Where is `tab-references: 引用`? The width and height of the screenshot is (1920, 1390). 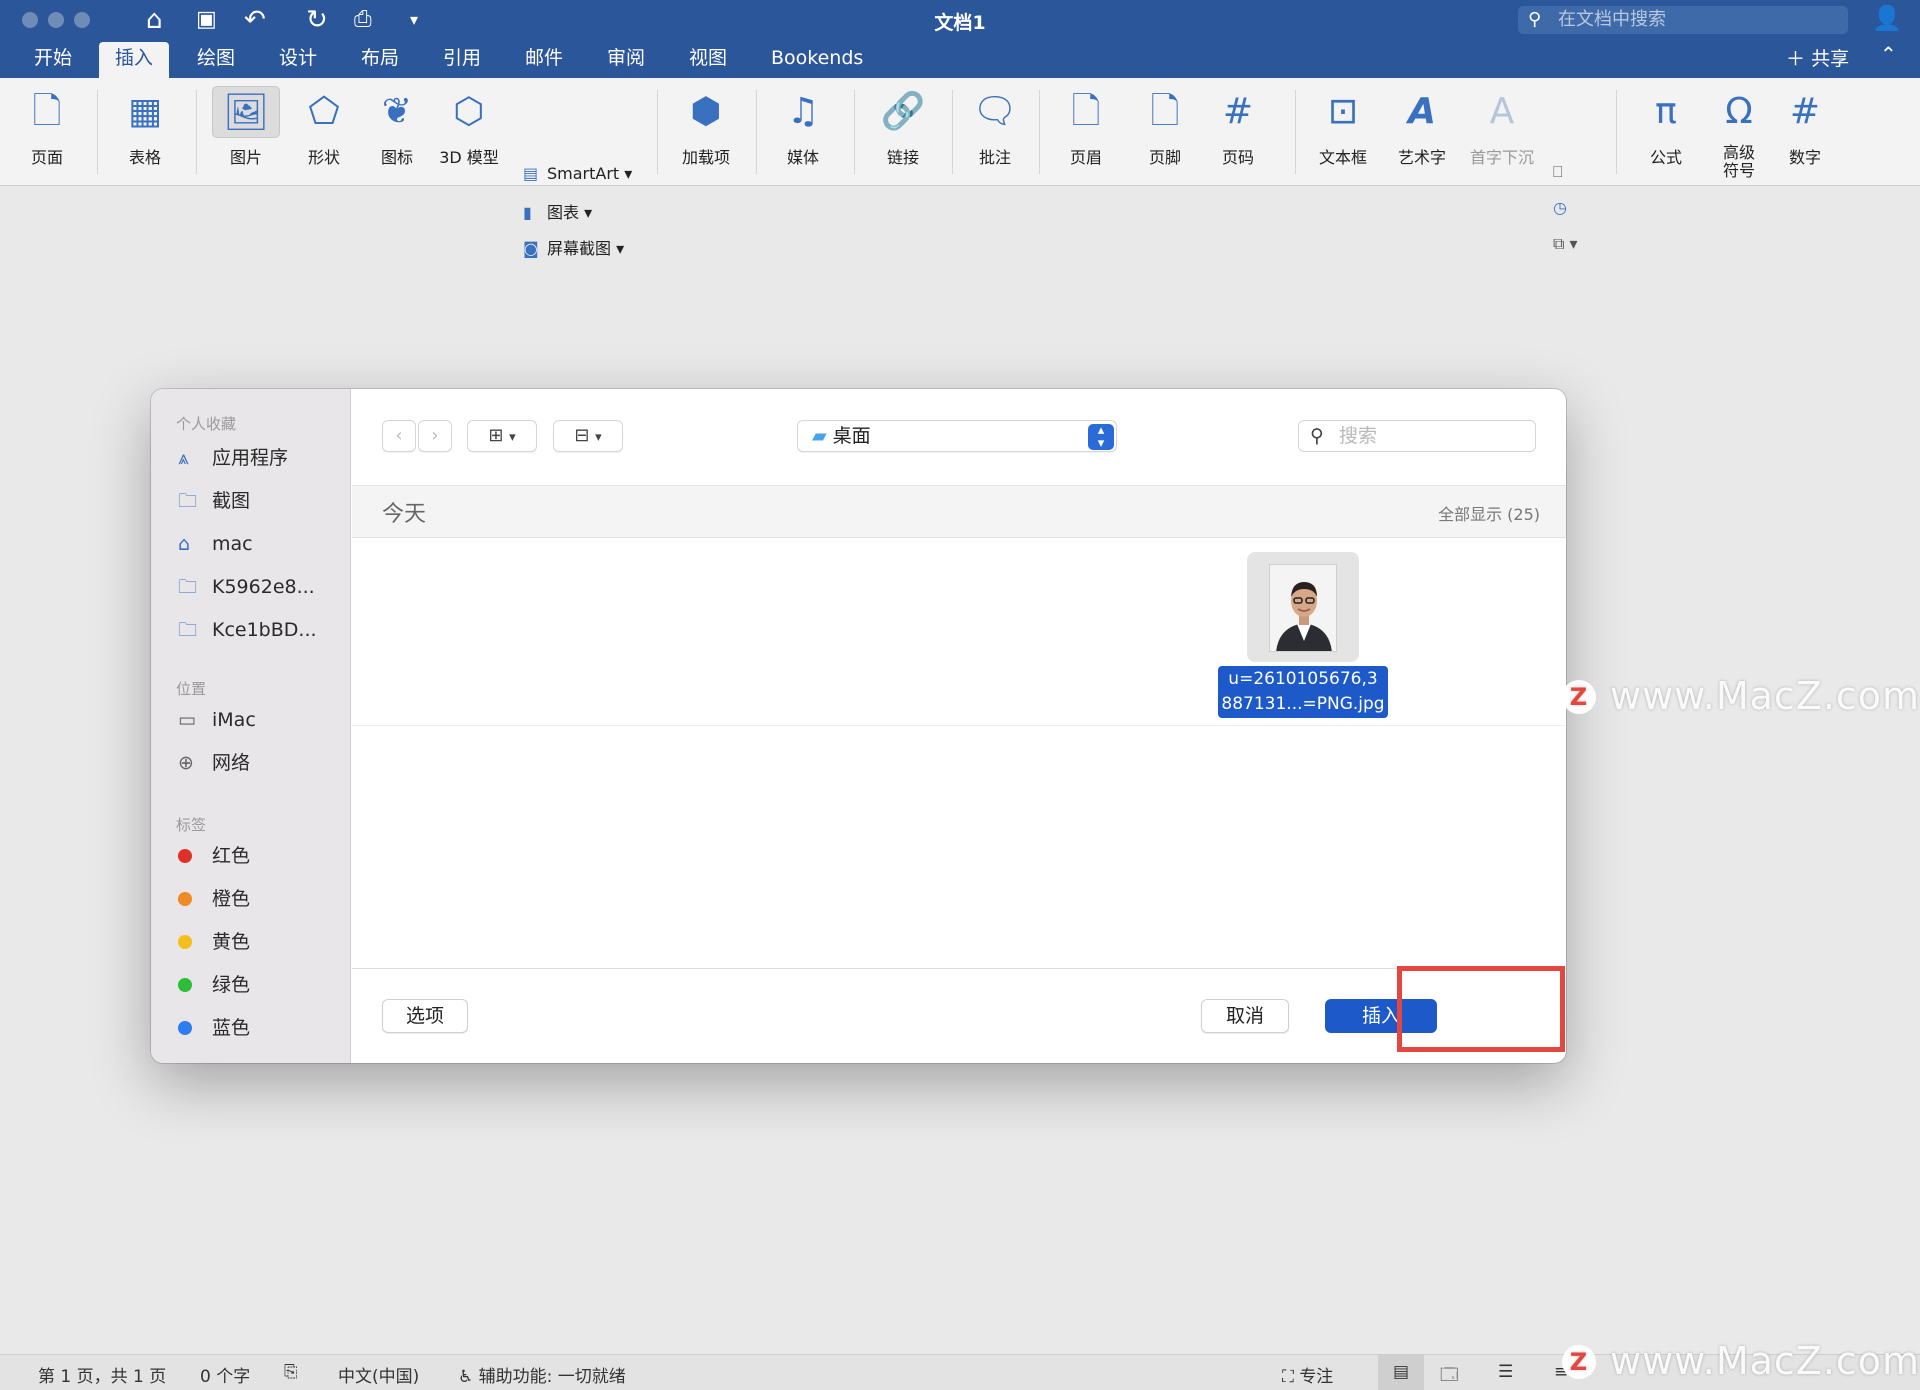
tab-references: 引用 is located at coordinates (462, 60).